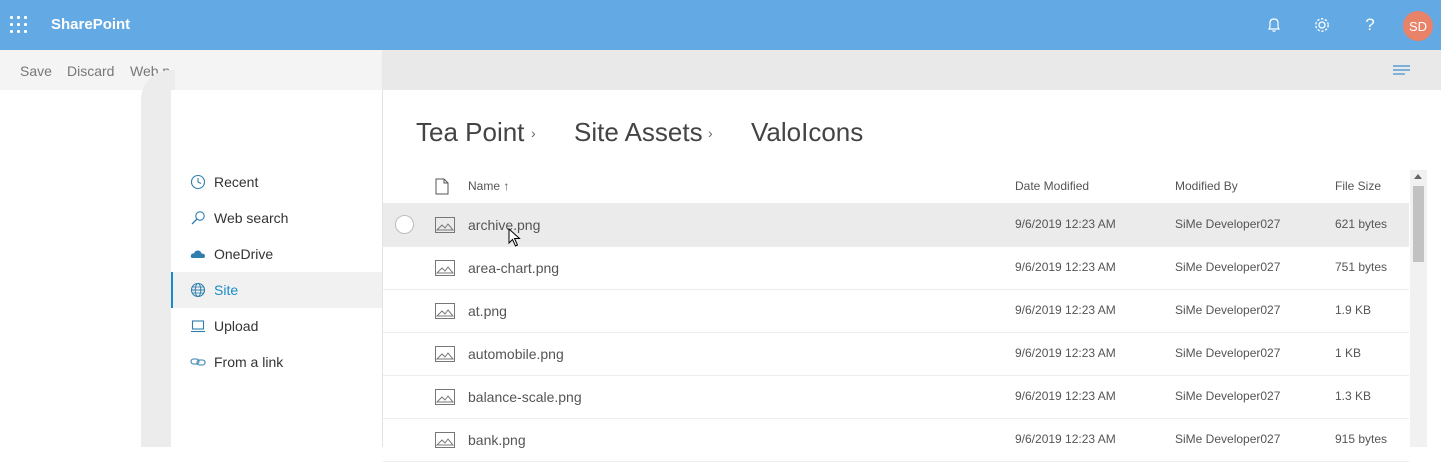  What do you see at coordinates (504, 225) in the screenshot?
I see `file-name: archive.png` at bounding box center [504, 225].